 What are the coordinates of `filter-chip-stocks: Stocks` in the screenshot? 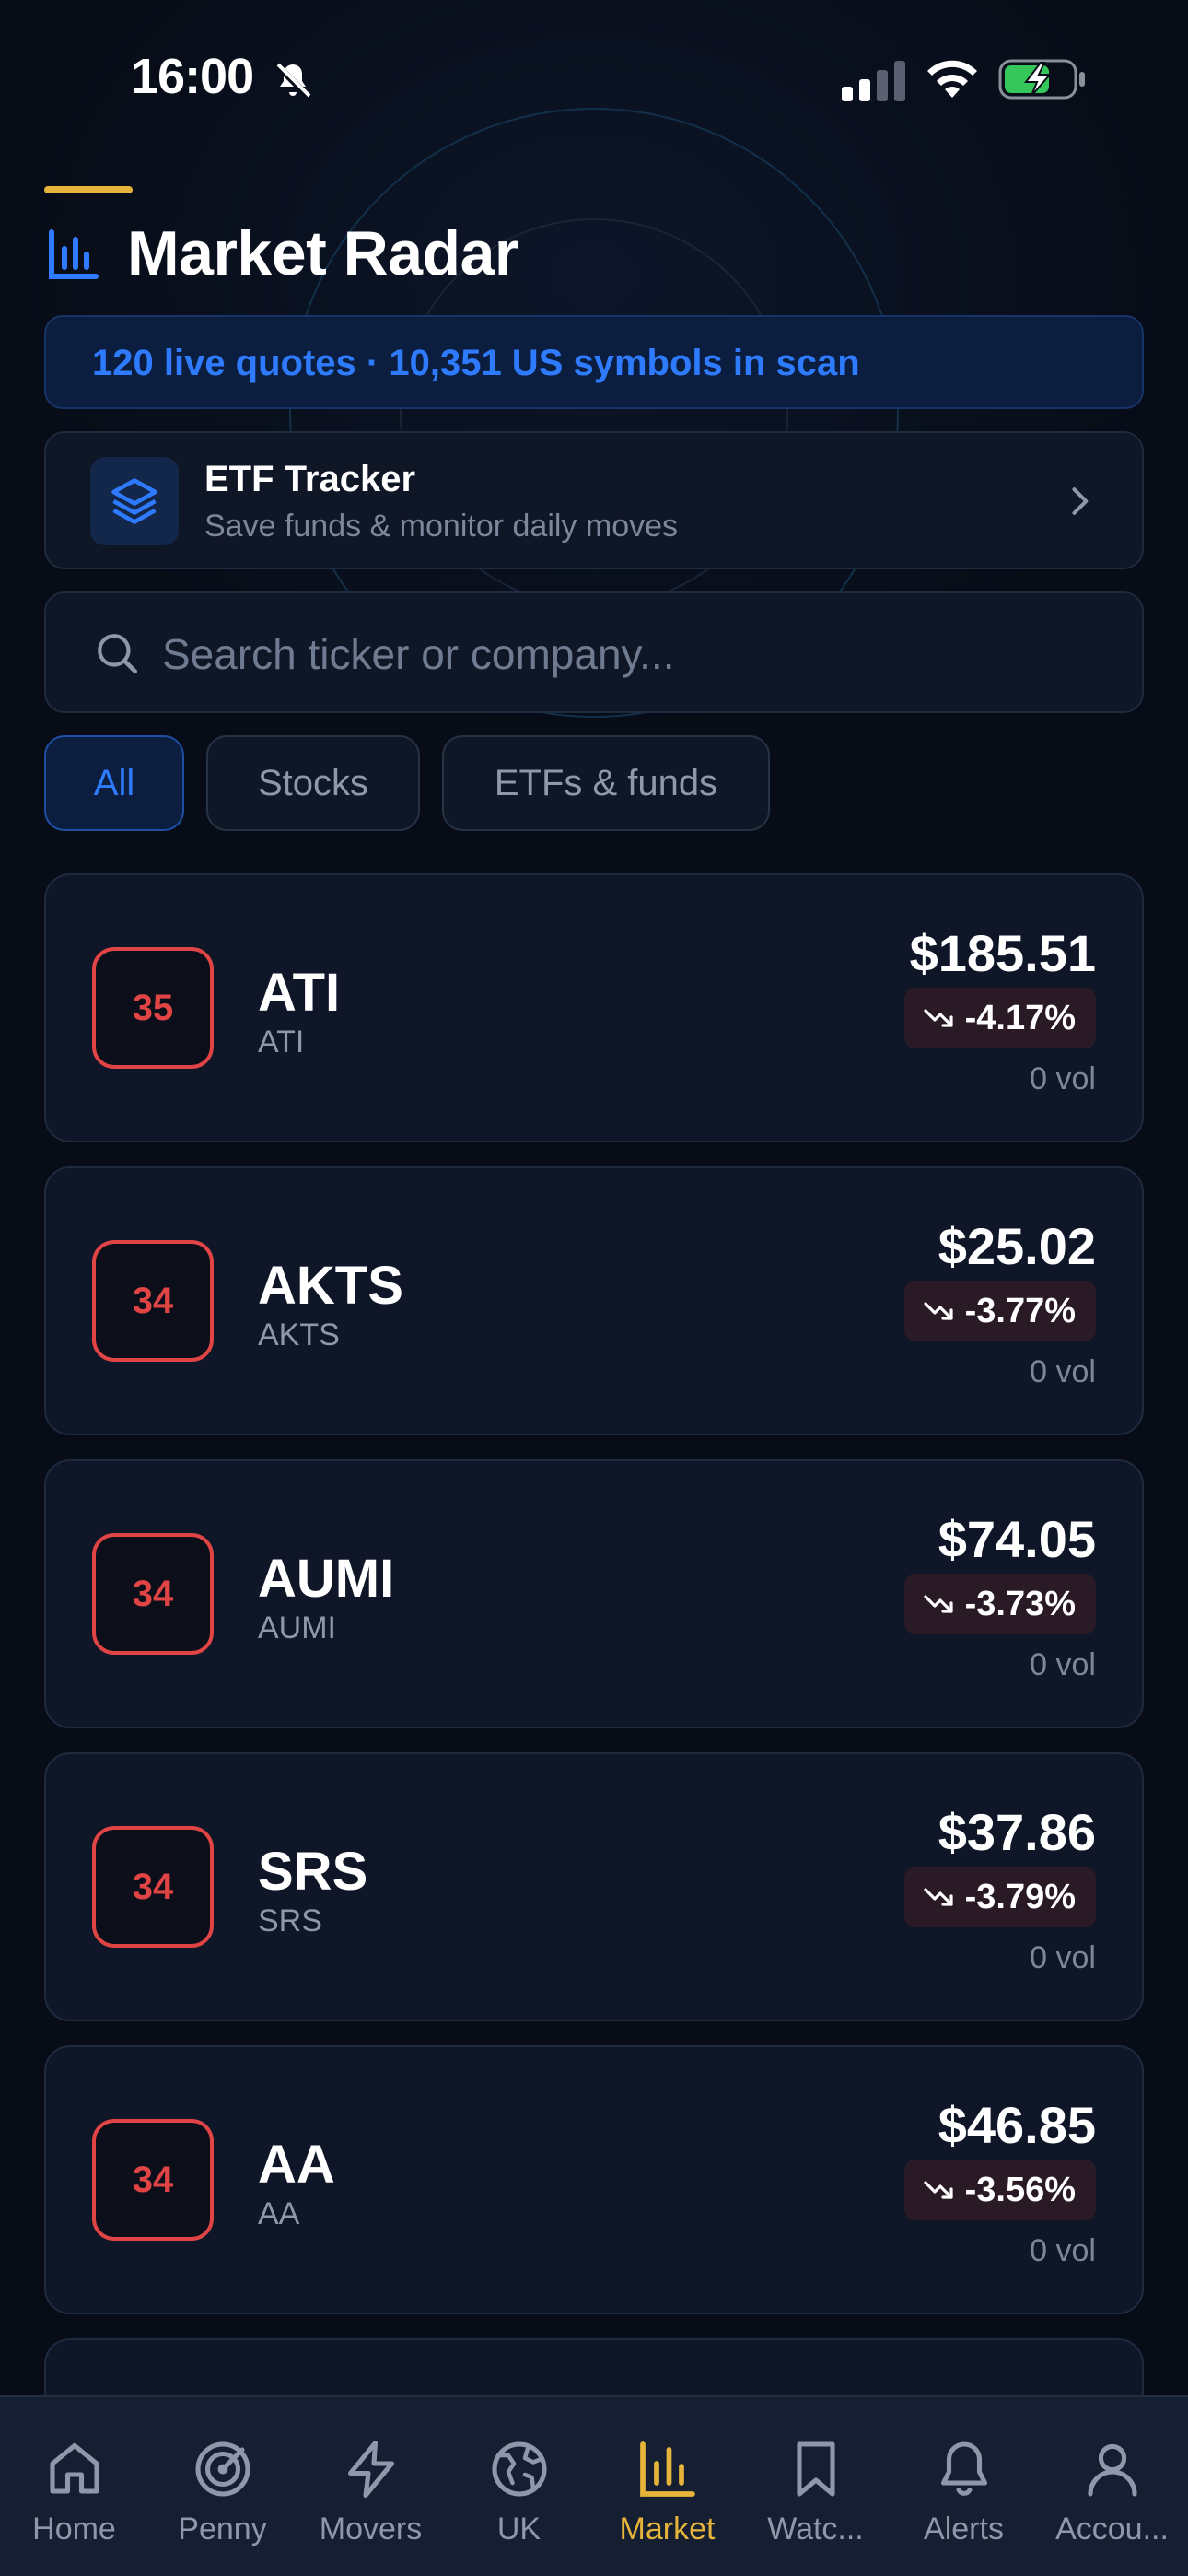 It's located at (313, 783).